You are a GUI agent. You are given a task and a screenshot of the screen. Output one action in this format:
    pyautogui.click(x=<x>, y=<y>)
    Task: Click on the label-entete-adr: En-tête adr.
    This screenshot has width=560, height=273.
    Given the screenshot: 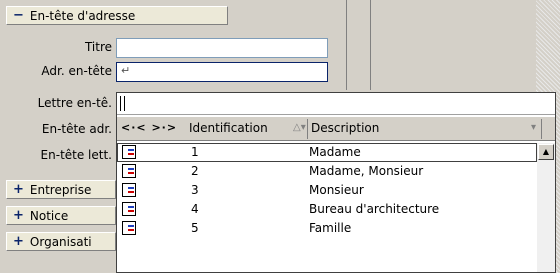 What is the action you would take?
    pyautogui.click(x=76, y=129)
    